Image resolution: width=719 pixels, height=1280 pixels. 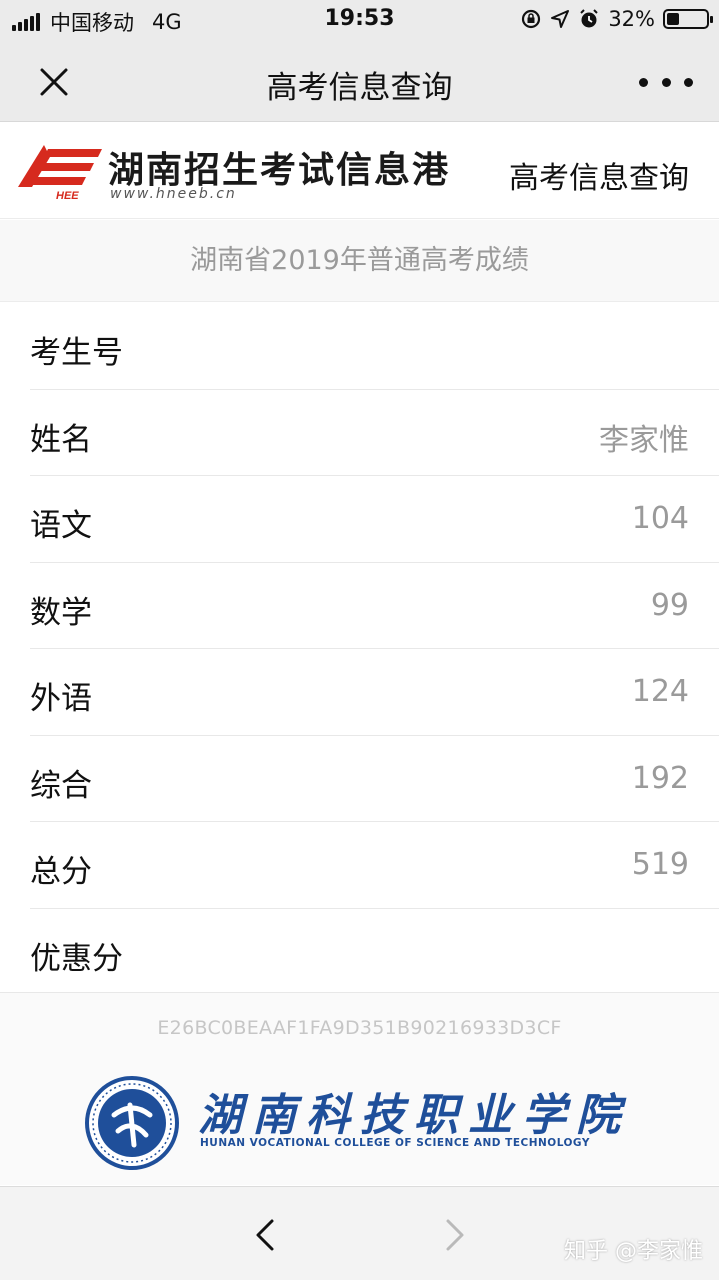 I want to click on status-right: 32%, so click(x=616, y=19).